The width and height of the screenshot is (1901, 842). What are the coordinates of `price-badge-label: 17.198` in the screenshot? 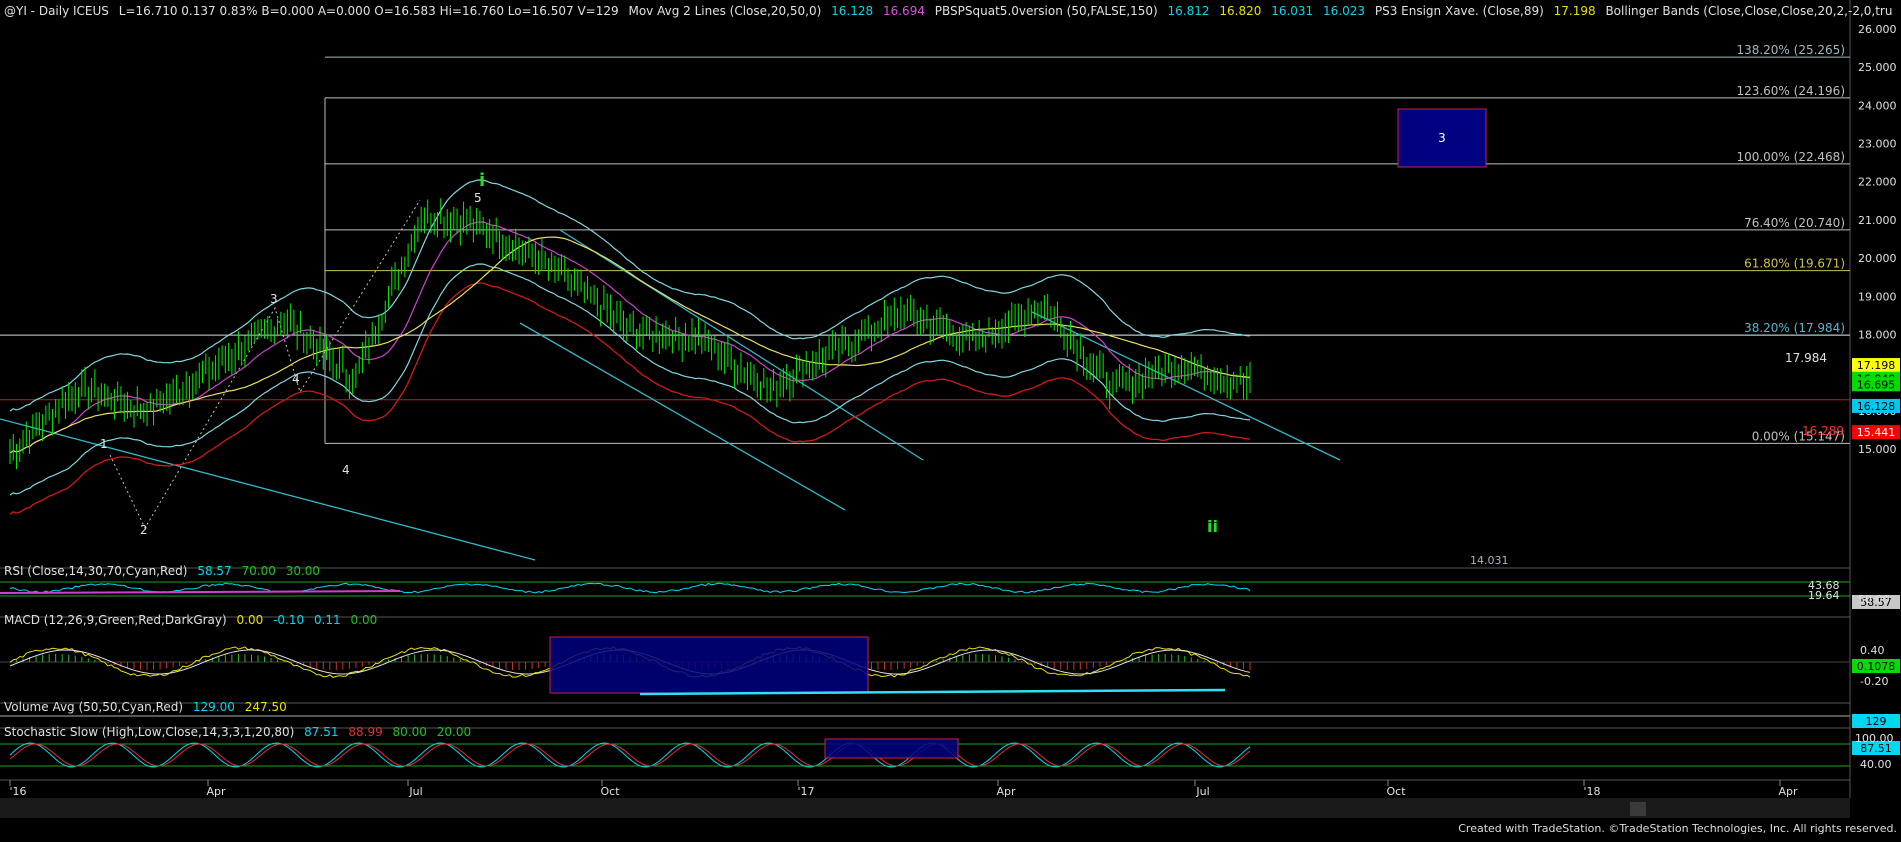 It's located at (1876, 365).